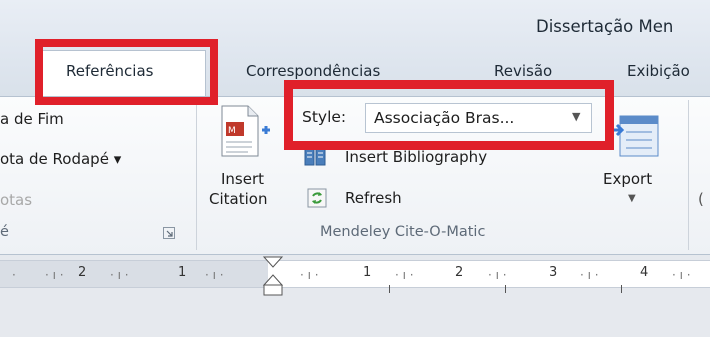 The height and width of the screenshot is (337, 710). Describe the element at coordinates (243, 179) in the screenshot. I see `insert-citation-label-1: Insert` at that location.